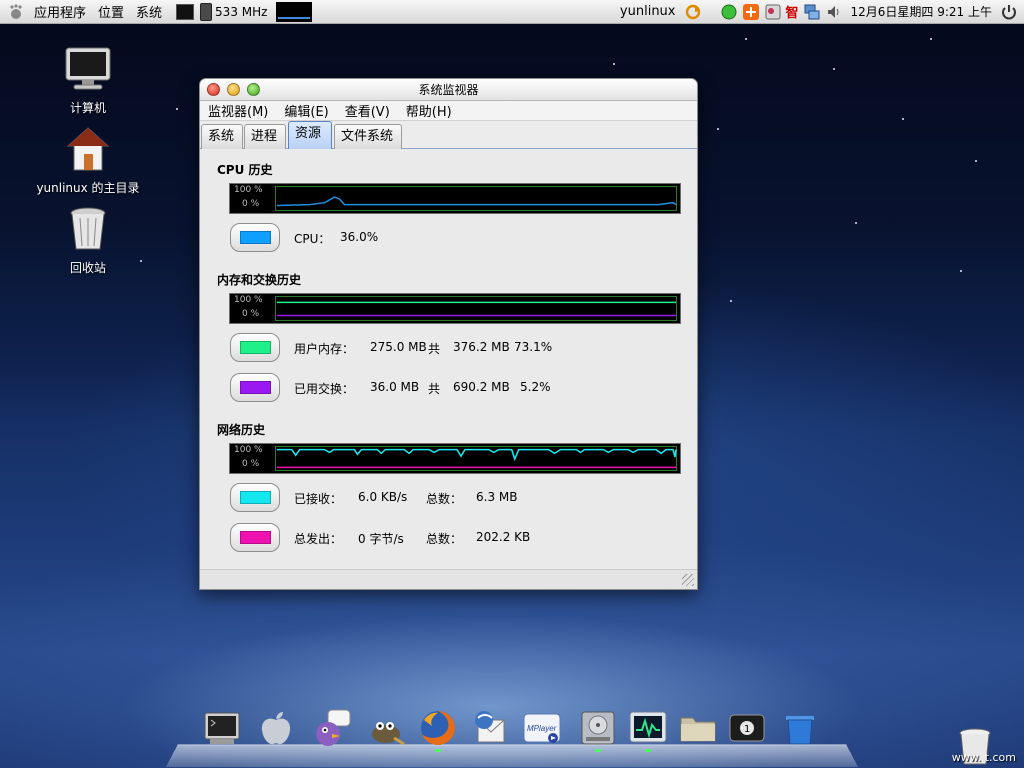 Image resolution: width=1024 pixels, height=768 pixels. I want to click on mplayer-icon: MPlayer, so click(542, 728).